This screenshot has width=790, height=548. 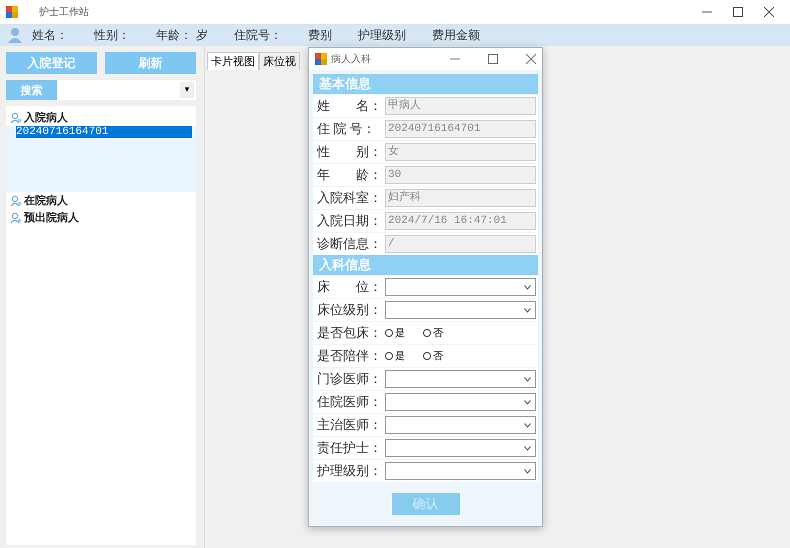 What do you see at coordinates (349, 198) in the screenshot?
I see `field-label: 入院科室：` at bounding box center [349, 198].